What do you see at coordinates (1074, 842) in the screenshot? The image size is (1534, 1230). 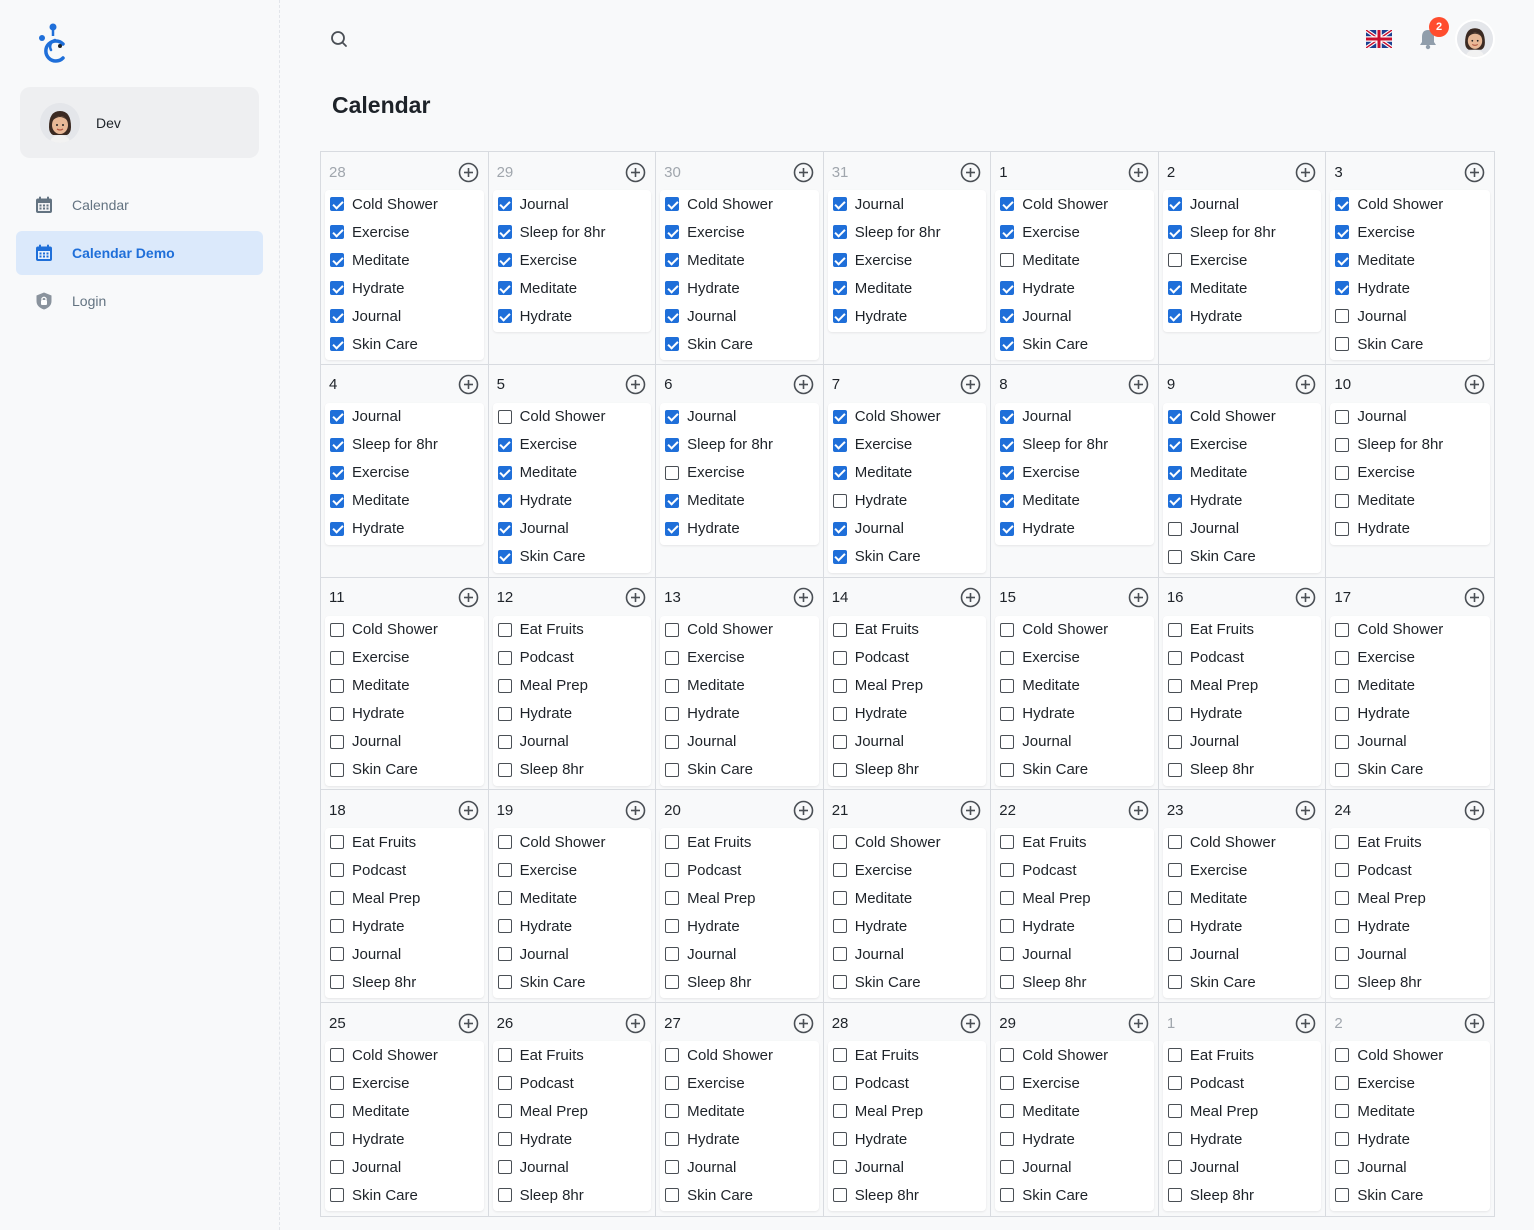 I see `task-item: Eat Fruits` at bounding box center [1074, 842].